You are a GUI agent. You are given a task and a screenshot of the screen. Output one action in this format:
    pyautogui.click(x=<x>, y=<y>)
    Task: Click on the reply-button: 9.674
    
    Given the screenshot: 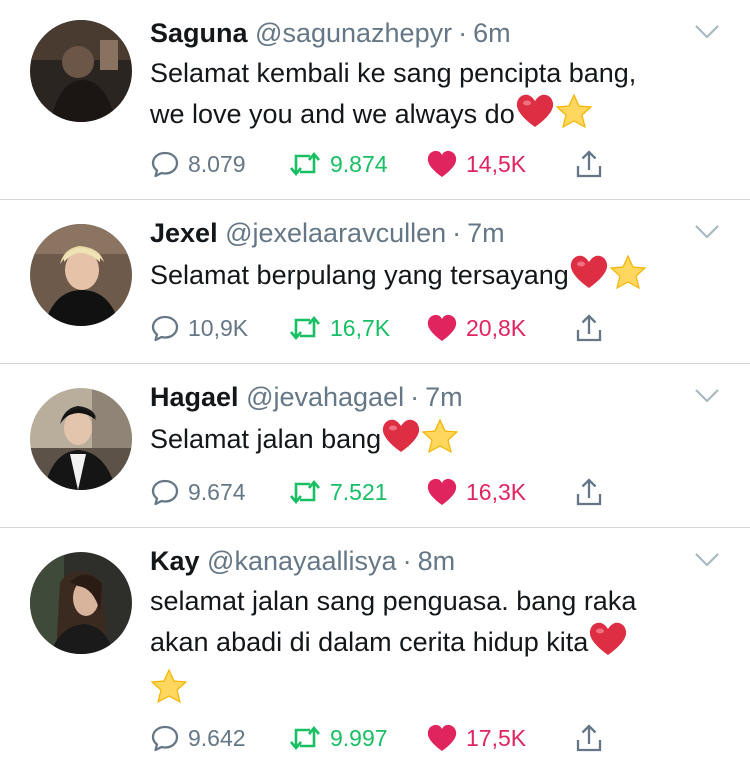 What is the action you would take?
    pyautogui.click(x=219, y=492)
    